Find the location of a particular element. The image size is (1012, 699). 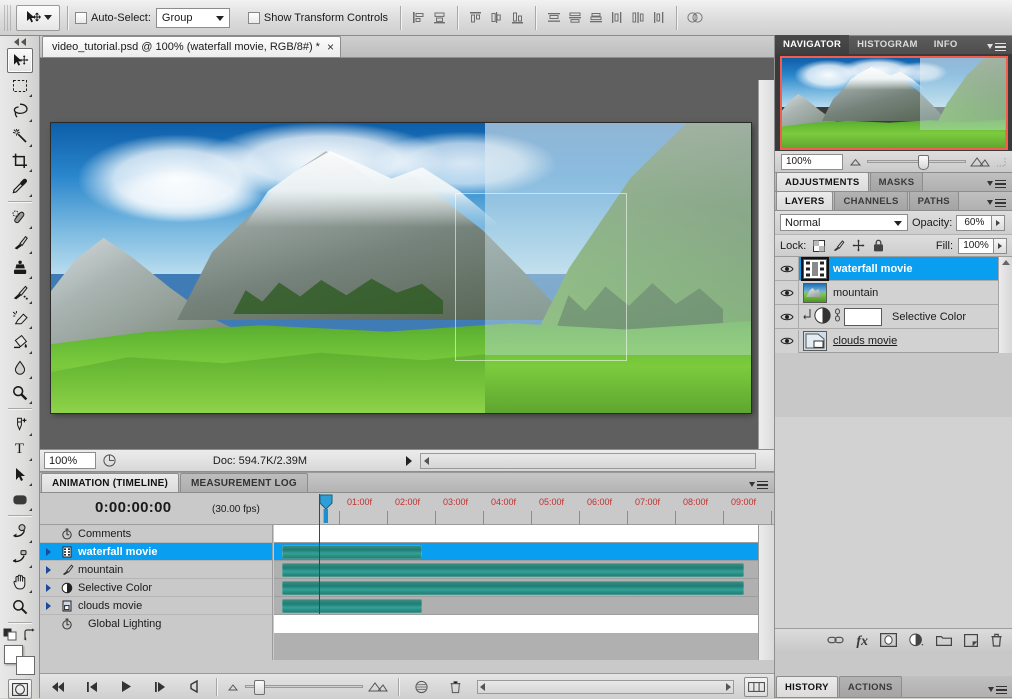

scroll-left-icon is located at coordinates (482, 686).